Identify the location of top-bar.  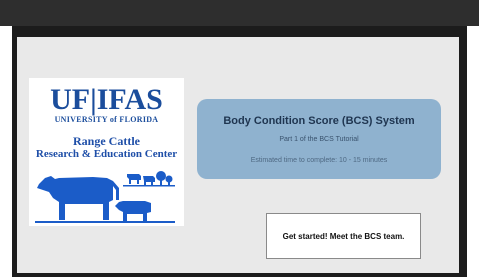
(239, 13).